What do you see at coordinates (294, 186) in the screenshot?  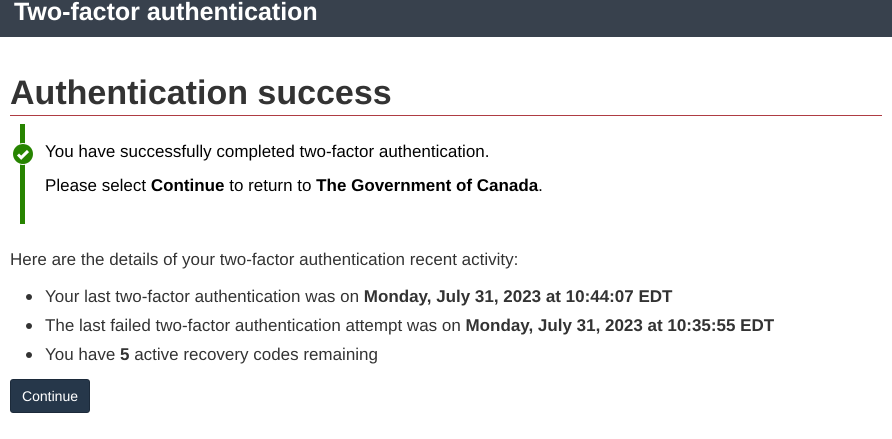 I see `alert-text: Please select Continue to return to The Government of Canada.` at bounding box center [294, 186].